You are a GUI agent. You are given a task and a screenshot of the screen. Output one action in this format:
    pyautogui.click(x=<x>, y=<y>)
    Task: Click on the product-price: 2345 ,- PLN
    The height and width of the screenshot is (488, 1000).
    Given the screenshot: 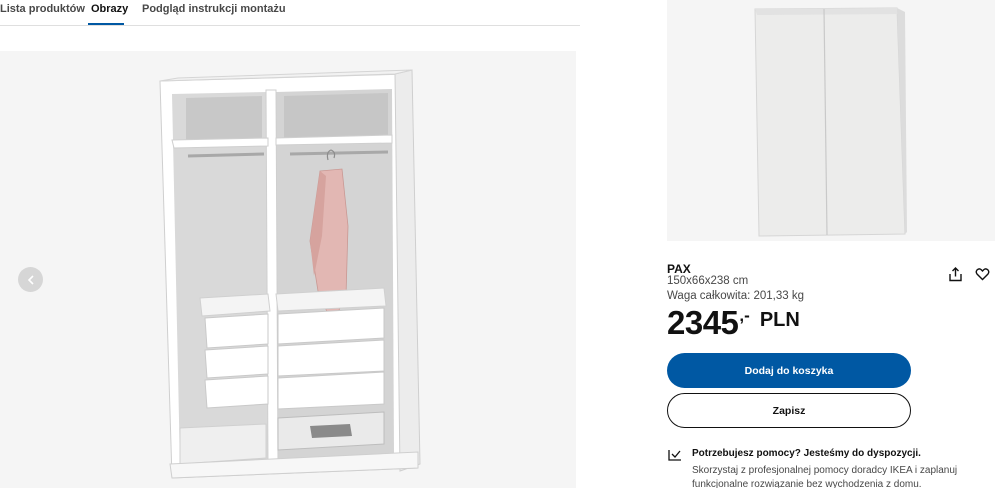 What is the action you would take?
    pyautogui.click(x=733, y=323)
    